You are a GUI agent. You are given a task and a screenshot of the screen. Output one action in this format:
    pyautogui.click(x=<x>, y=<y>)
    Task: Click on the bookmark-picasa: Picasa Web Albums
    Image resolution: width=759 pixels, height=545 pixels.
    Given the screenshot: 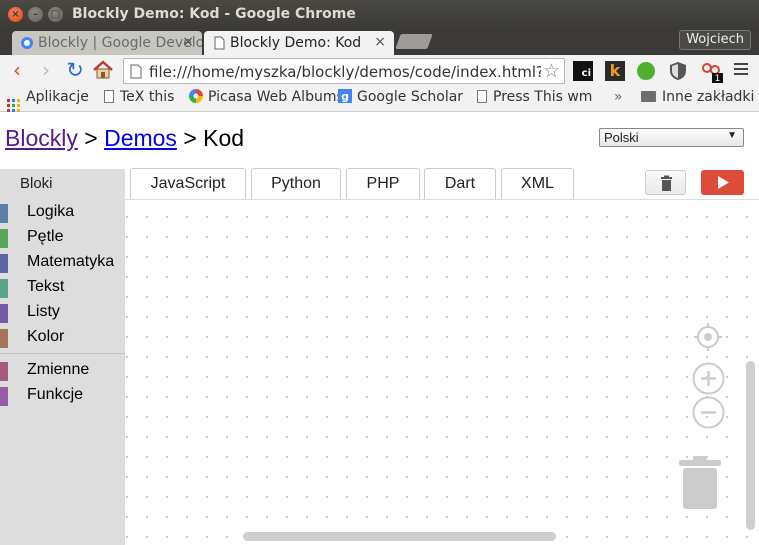 What is the action you would take?
    pyautogui.click(x=266, y=97)
    